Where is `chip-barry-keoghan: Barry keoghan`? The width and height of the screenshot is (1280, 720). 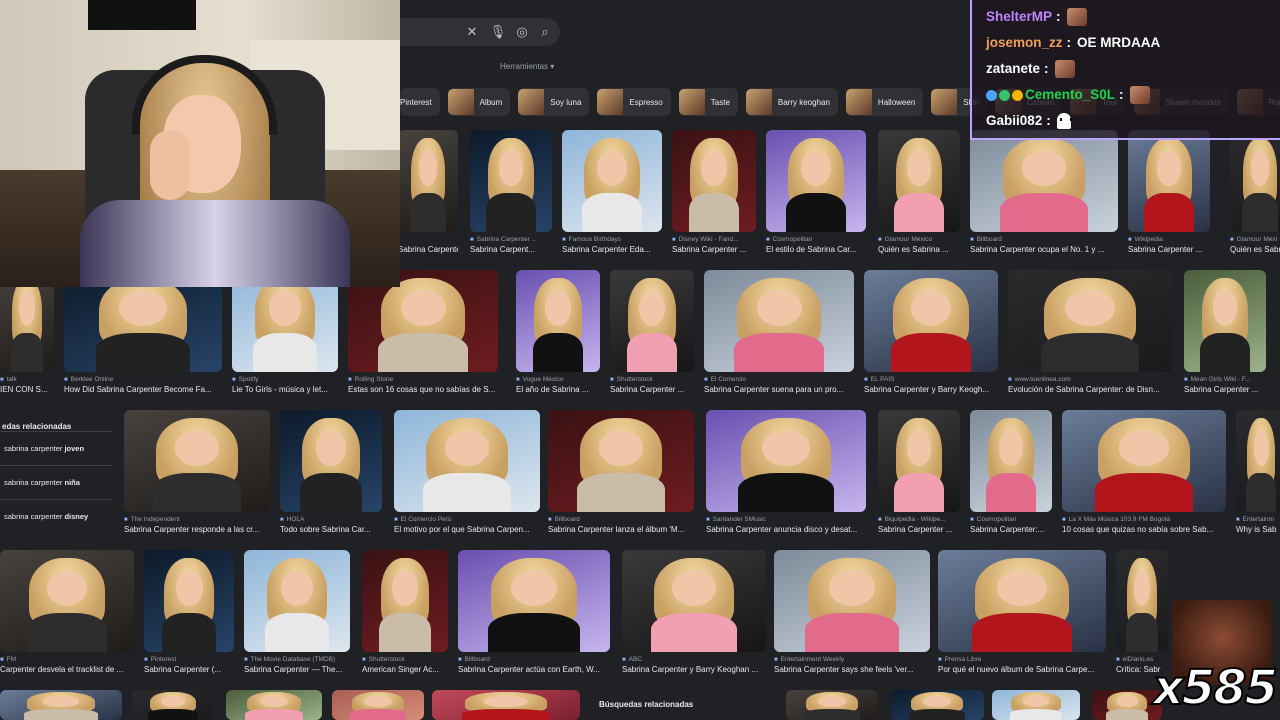
chip-barry-keoghan: Barry keoghan is located at coordinates (791, 102).